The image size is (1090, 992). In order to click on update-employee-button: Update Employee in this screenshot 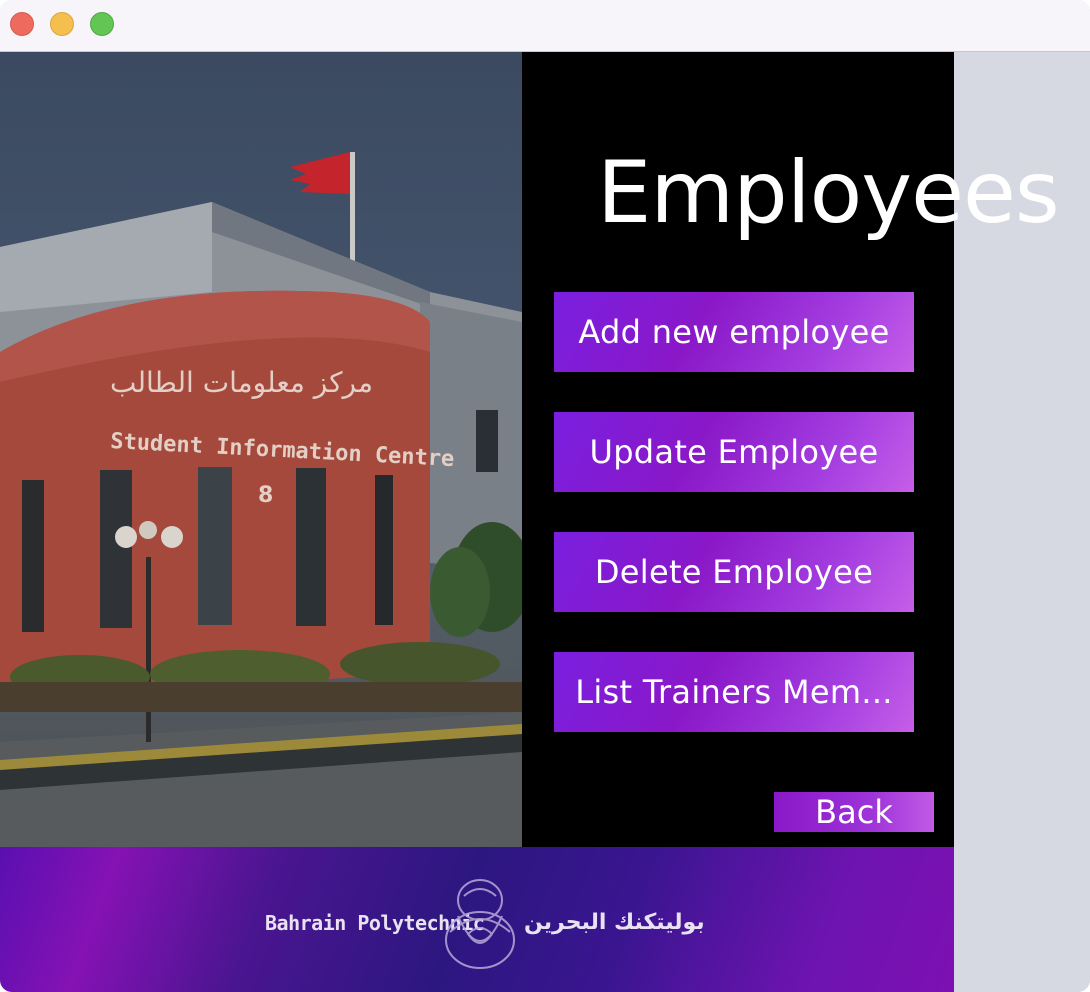, I will do `click(734, 452)`.